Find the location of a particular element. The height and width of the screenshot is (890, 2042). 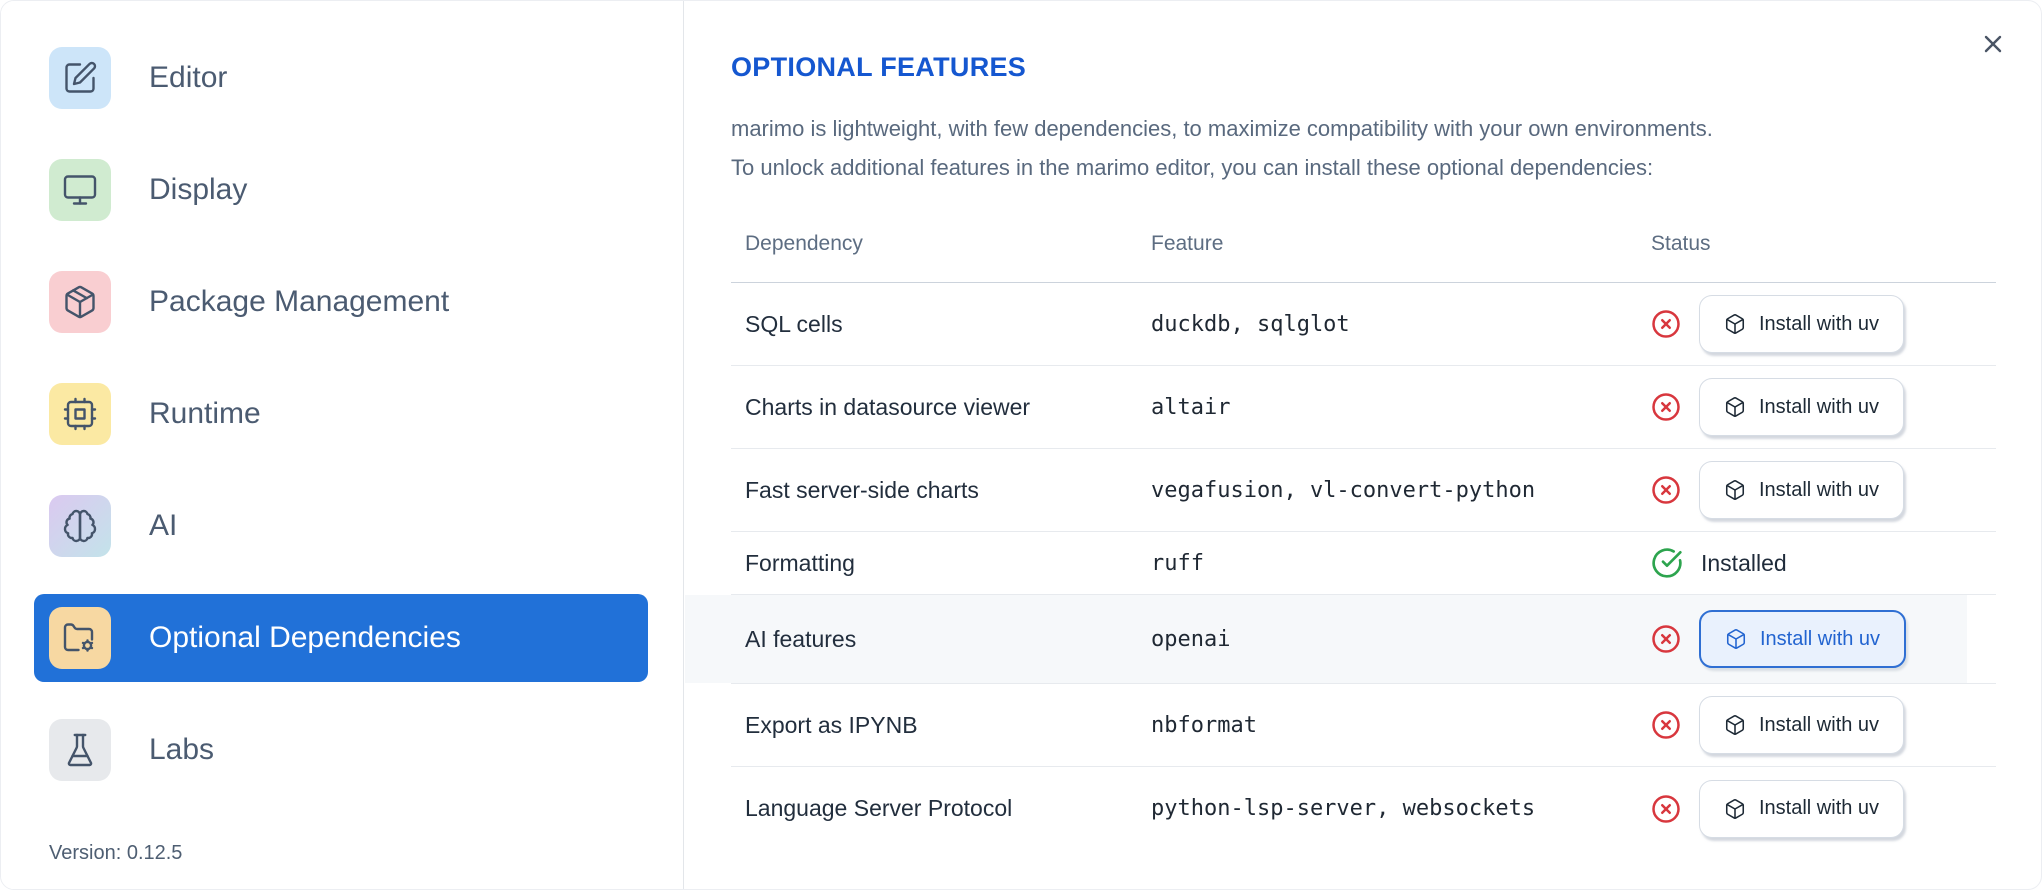

sidebar-item-editor: Editor is located at coordinates (341, 78).